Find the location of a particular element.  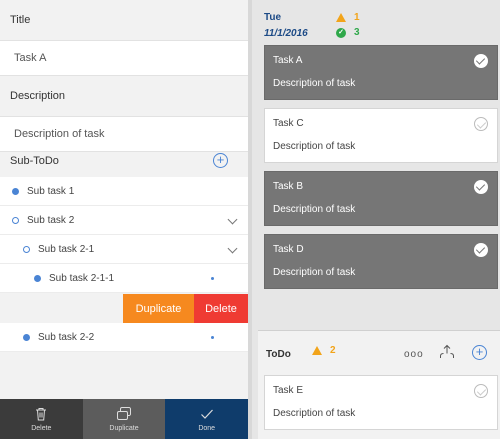

task-card: Task A Description of task is located at coordinates (381, 72).